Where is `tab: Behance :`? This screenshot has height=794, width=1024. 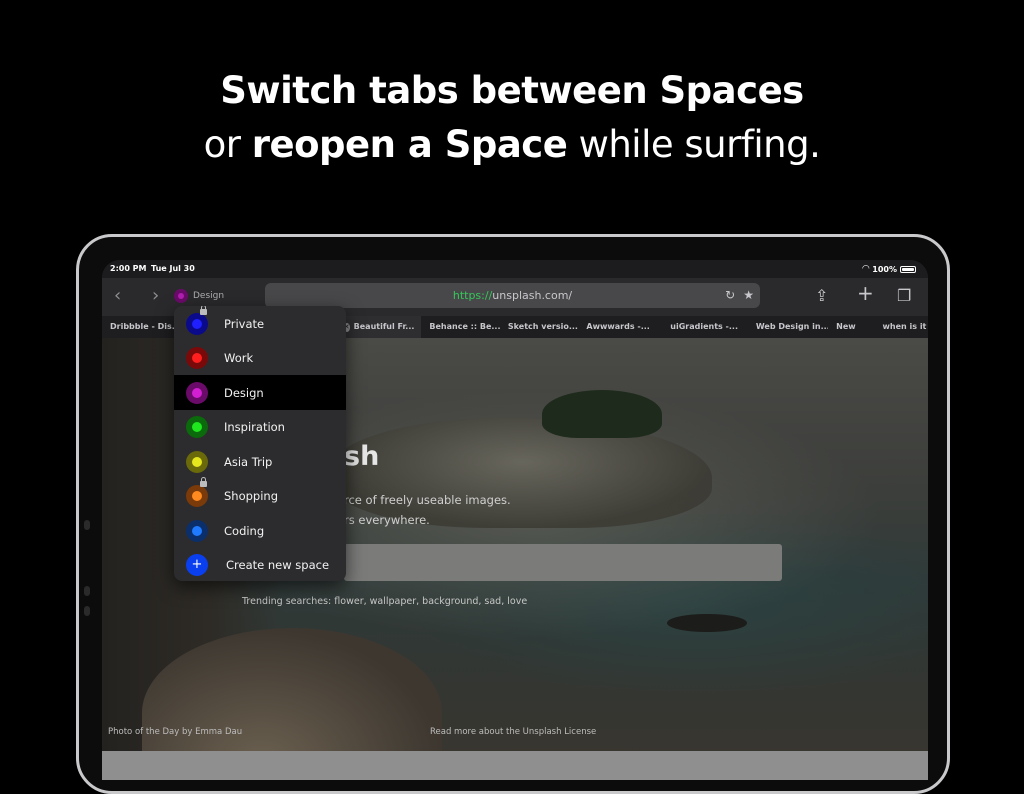 tab: Behance : is located at coordinates (460, 327).